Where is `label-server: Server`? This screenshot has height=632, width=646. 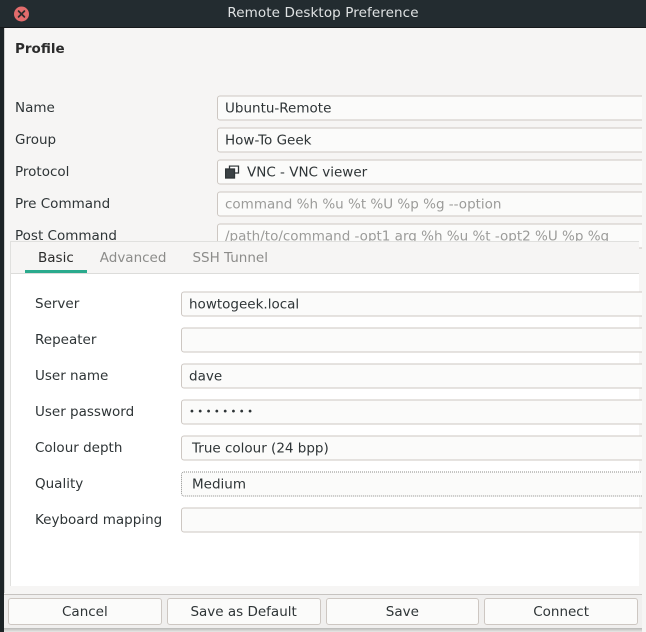 label-server: Server is located at coordinates (57, 304).